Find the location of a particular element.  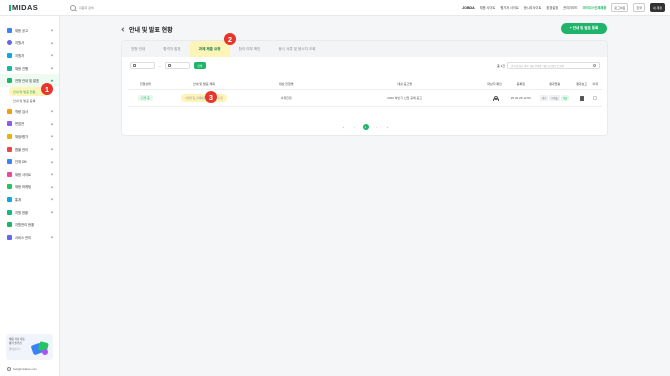

sidebar-item-resource-status: 자원관리 현황 is located at coordinates (29, 224).